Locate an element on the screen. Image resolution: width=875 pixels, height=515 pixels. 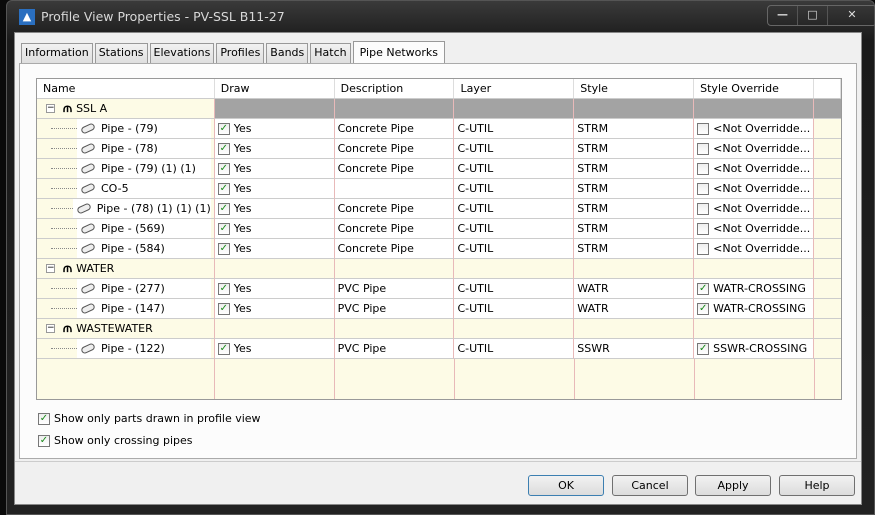
tab-stations: Stations is located at coordinates (121, 53).